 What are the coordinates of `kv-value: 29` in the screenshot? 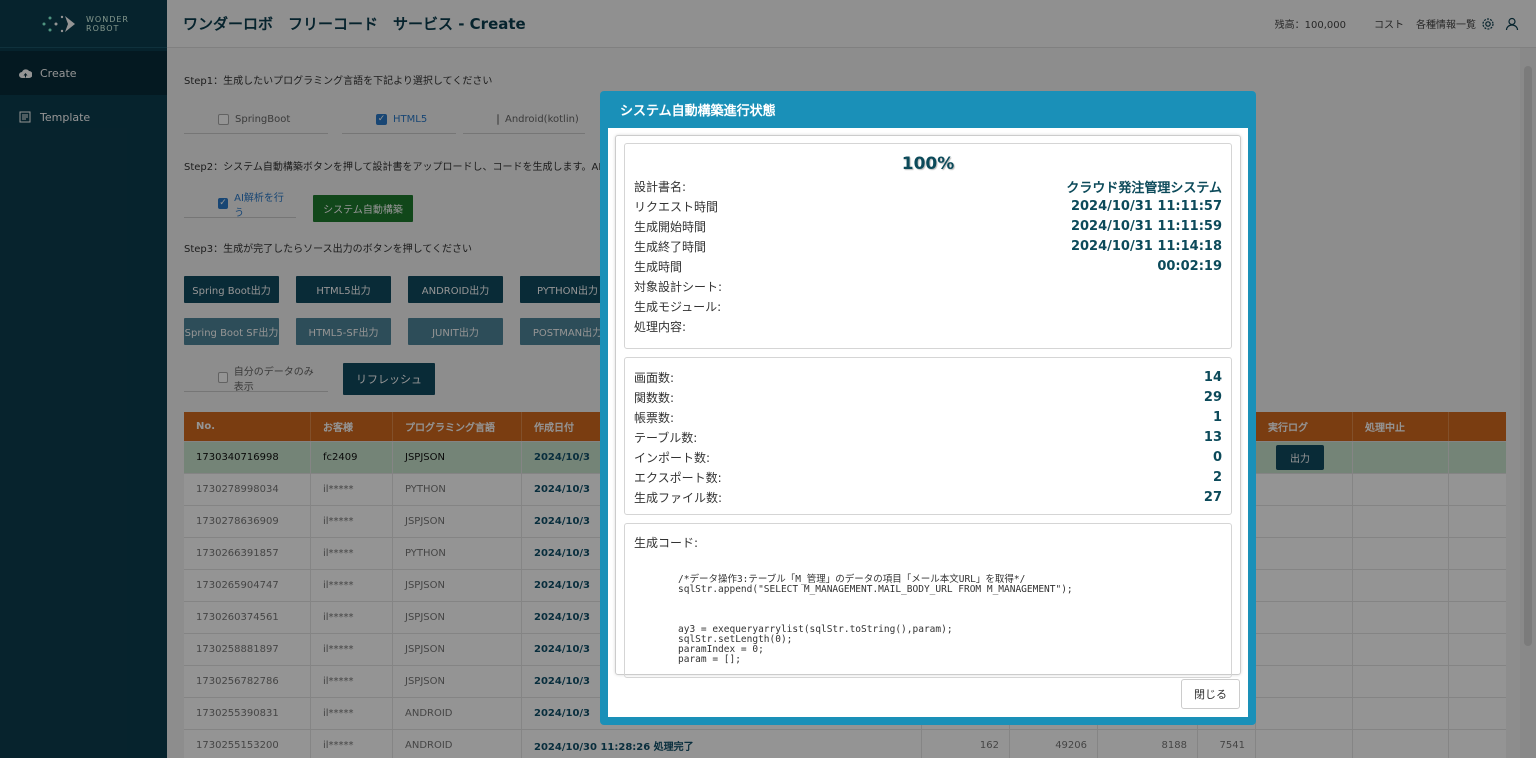 It's located at (1212, 397).